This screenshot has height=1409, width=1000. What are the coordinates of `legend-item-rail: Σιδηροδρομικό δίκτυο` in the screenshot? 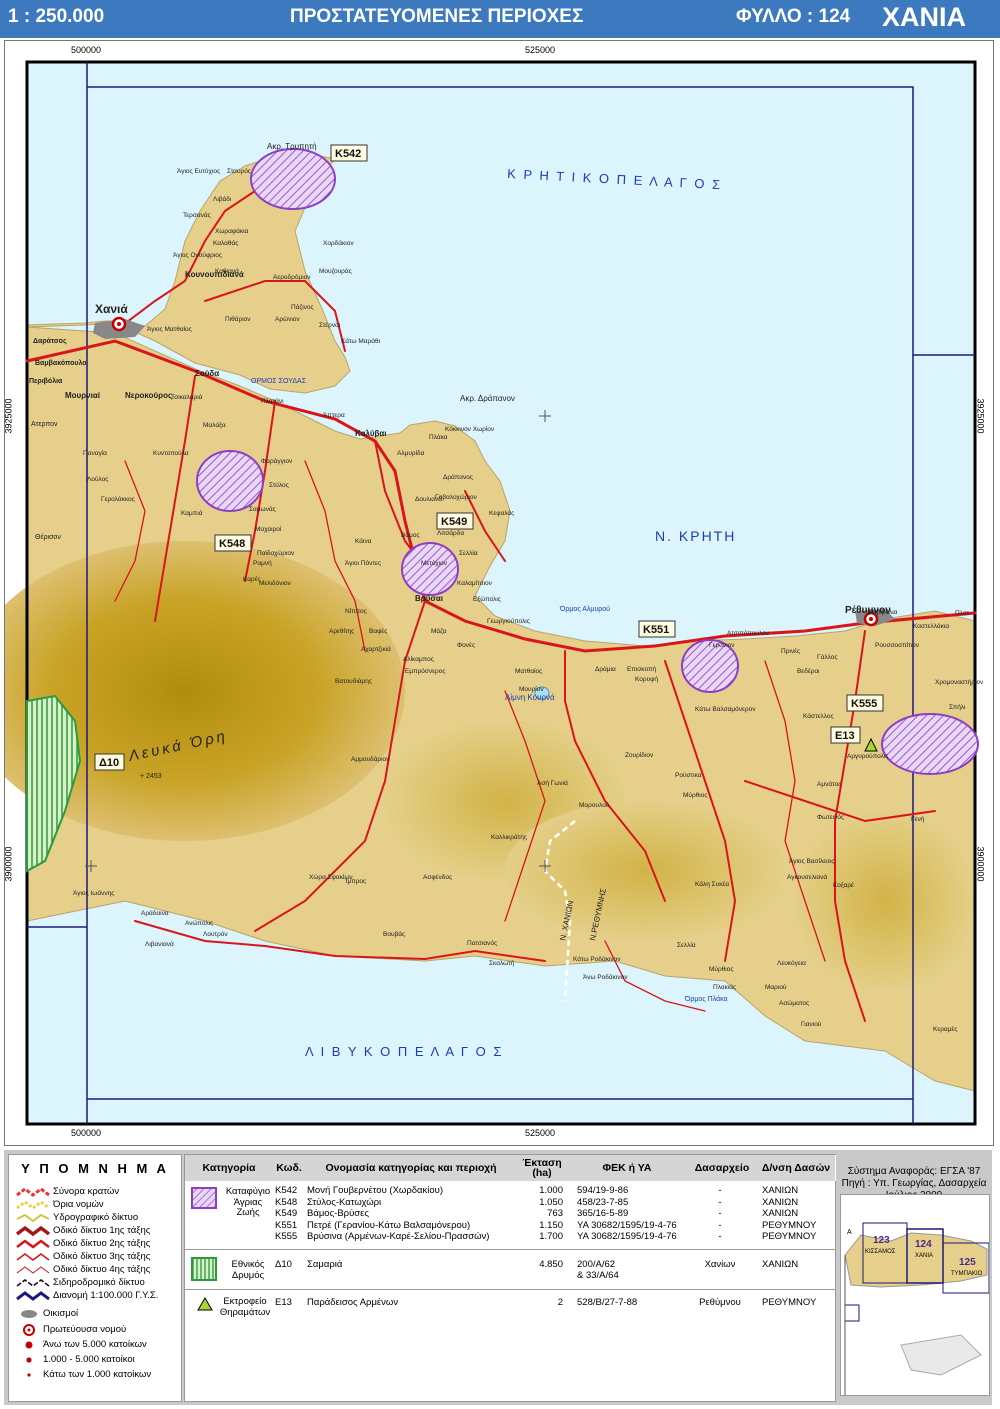 It's located at (95, 1283).